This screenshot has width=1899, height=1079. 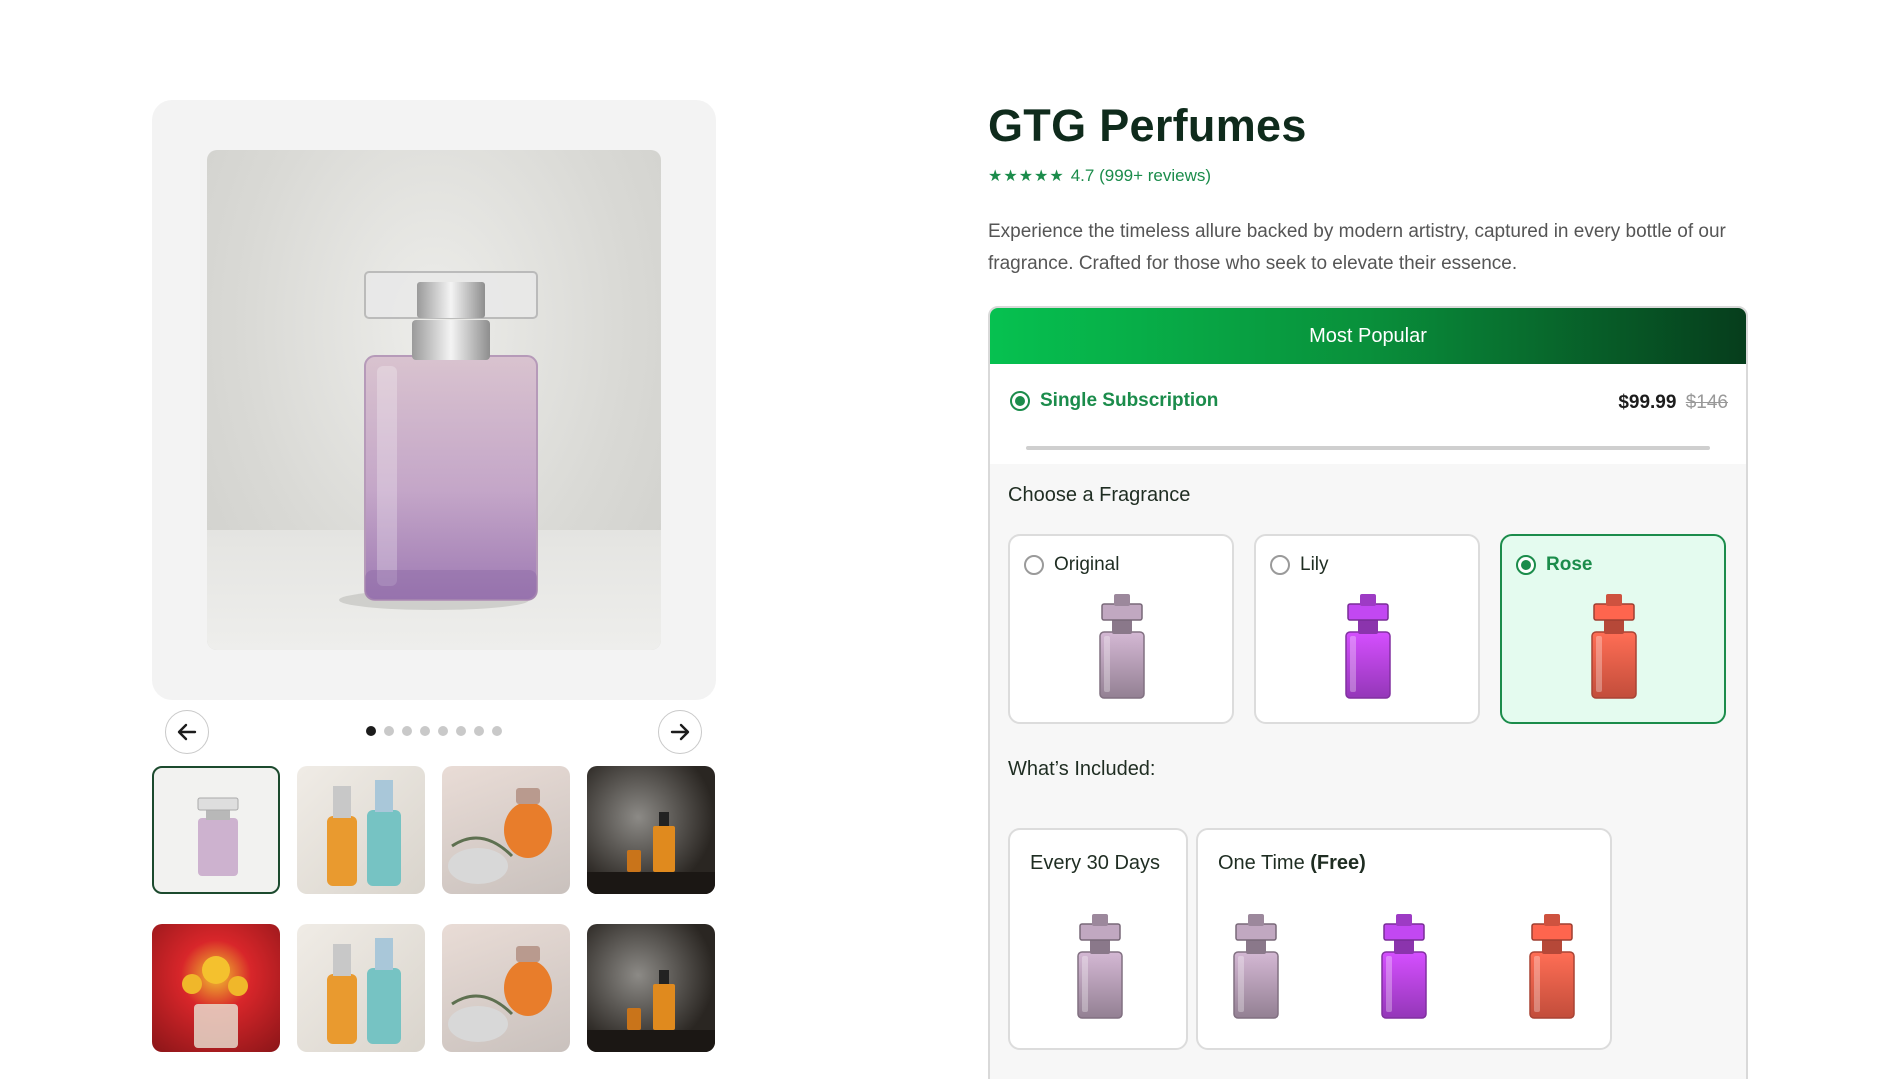 What do you see at coordinates (1147, 125) in the screenshot?
I see `product-title: GTG Perfumes` at bounding box center [1147, 125].